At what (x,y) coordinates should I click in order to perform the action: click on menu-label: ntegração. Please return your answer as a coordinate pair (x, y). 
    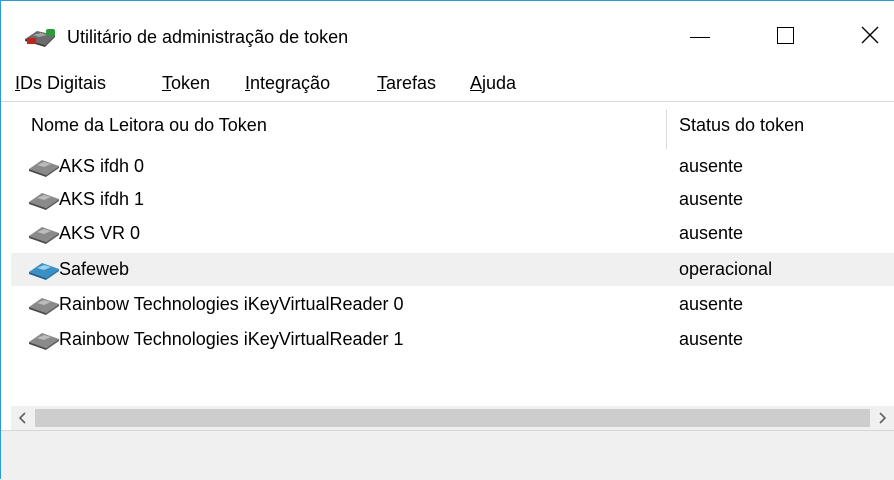
    Looking at the image, I should click on (290, 83).